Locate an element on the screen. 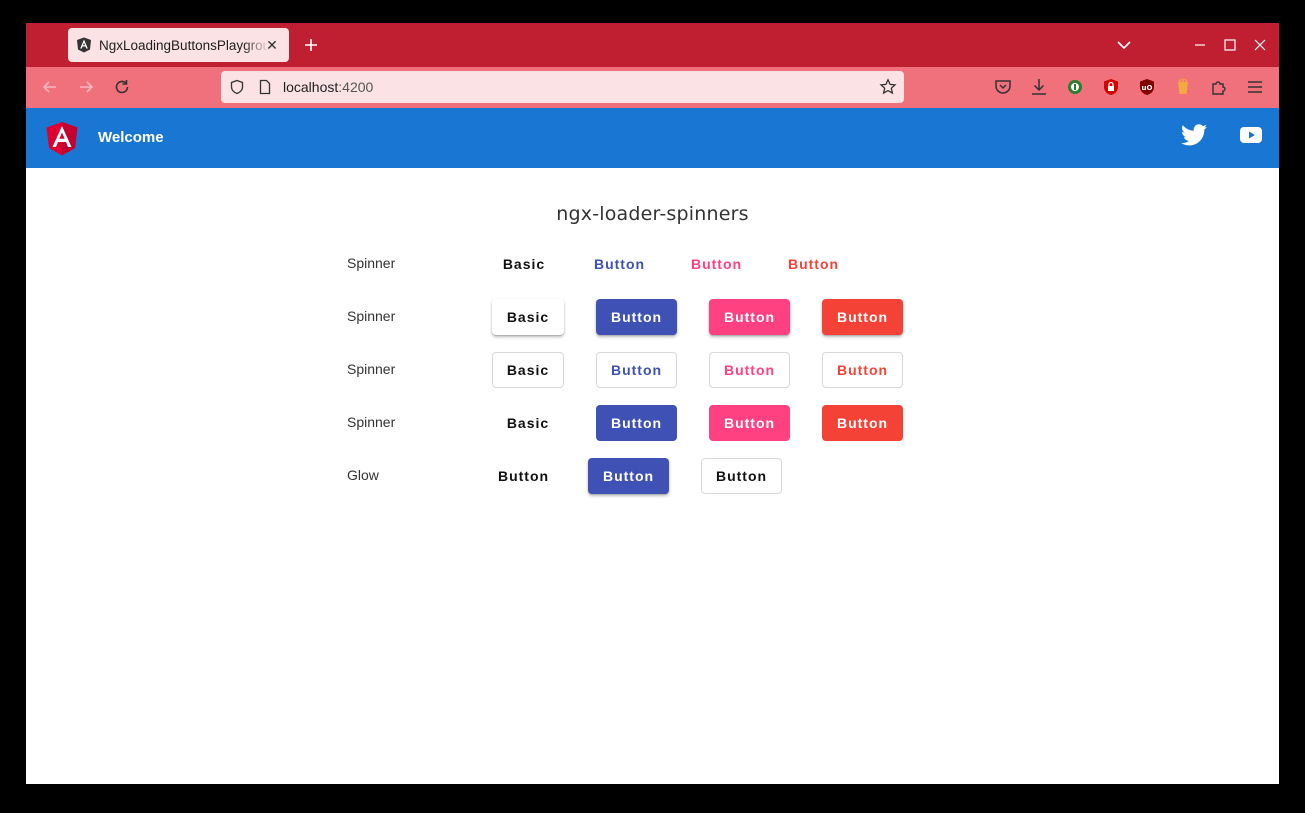 The image size is (1305, 813). page-title: ngx-loader-spinners is located at coordinates (652, 214).